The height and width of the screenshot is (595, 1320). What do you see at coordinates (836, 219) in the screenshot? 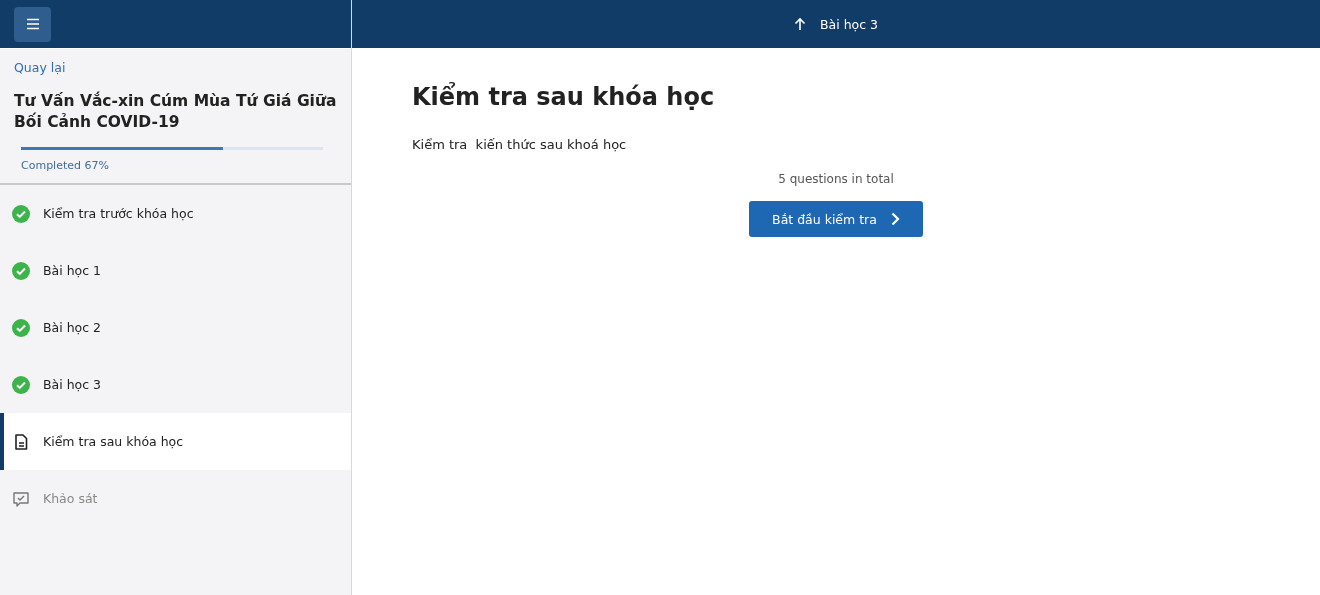
I see `start-quiz-button: Bắt đầu kiểm tra` at bounding box center [836, 219].